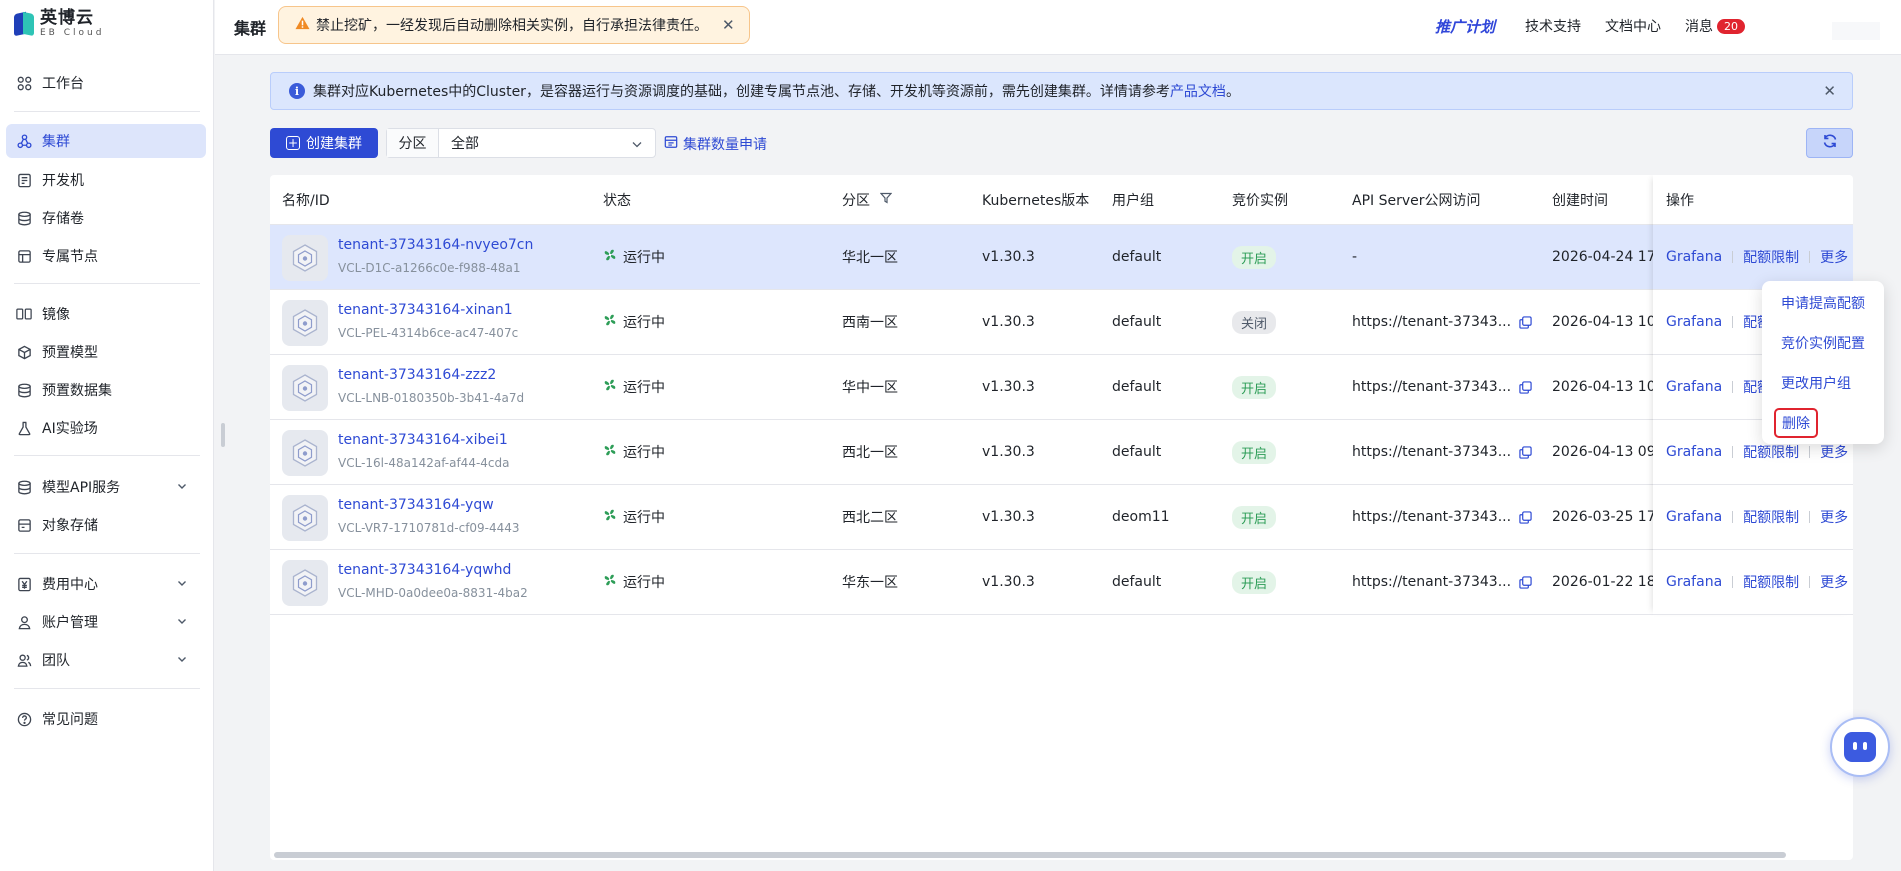  Describe the element at coordinates (1823, 303) in the screenshot. I see `menu-item-raise-quota: 申请提高配额` at that location.